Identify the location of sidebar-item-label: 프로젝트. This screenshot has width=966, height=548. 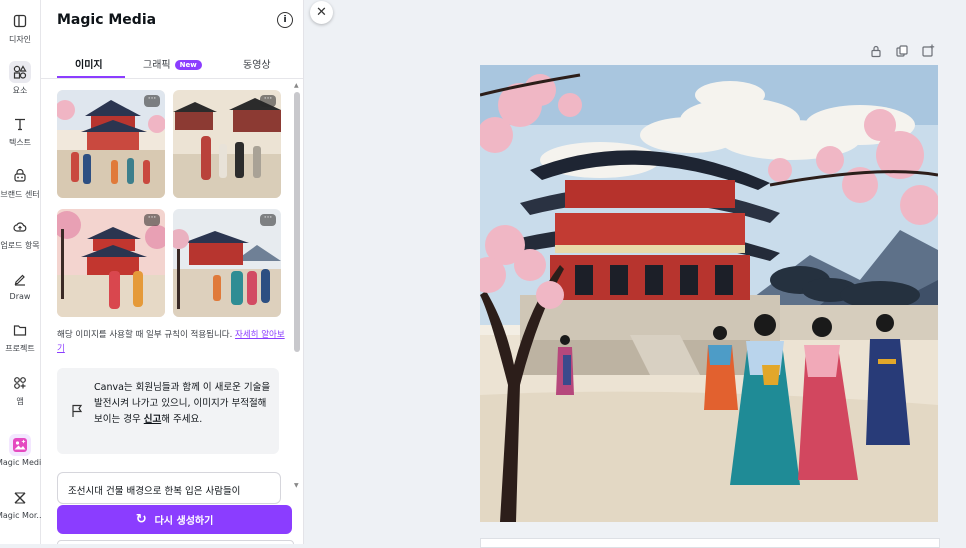
(20, 348).